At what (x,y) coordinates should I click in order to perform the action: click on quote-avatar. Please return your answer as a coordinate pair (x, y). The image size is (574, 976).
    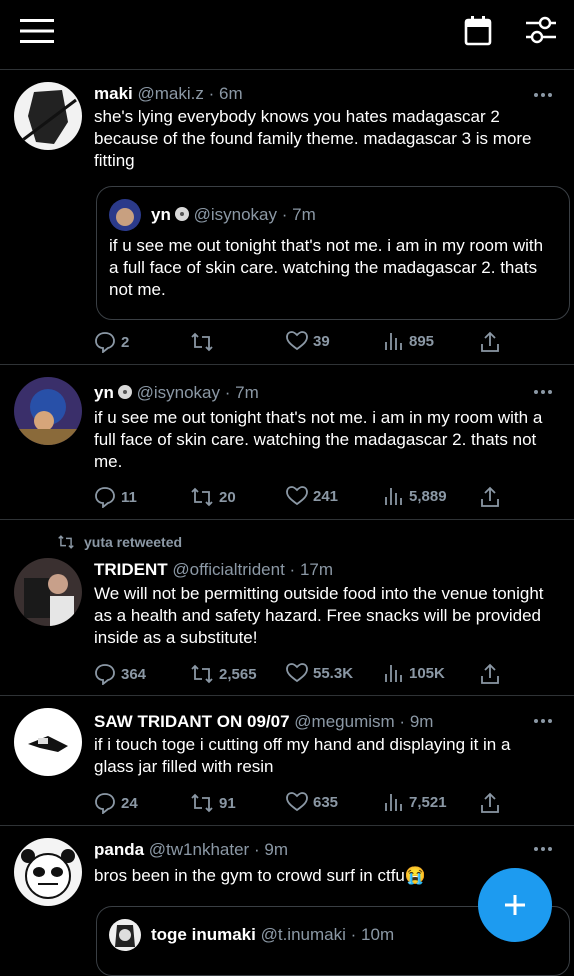
    Looking at the image, I should click on (125, 215).